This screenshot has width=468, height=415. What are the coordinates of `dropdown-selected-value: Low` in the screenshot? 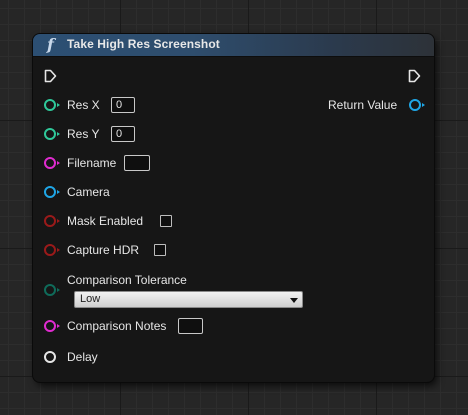 It's located at (90, 299).